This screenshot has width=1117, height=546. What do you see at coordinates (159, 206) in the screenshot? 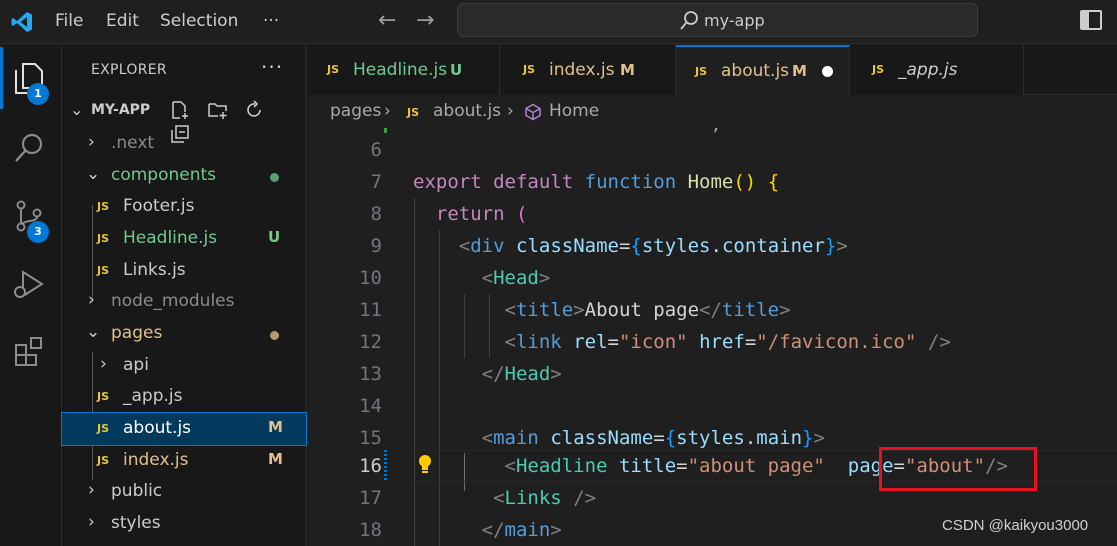
I see `tree-item-label: Footer.js` at bounding box center [159, 206].